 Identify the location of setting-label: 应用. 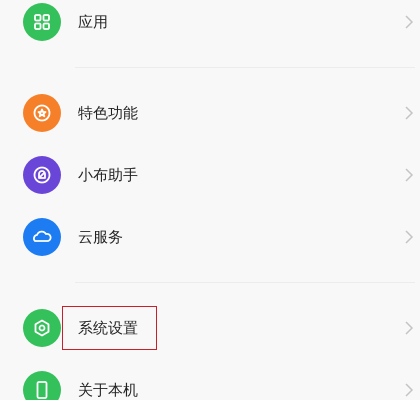
(93, 22).